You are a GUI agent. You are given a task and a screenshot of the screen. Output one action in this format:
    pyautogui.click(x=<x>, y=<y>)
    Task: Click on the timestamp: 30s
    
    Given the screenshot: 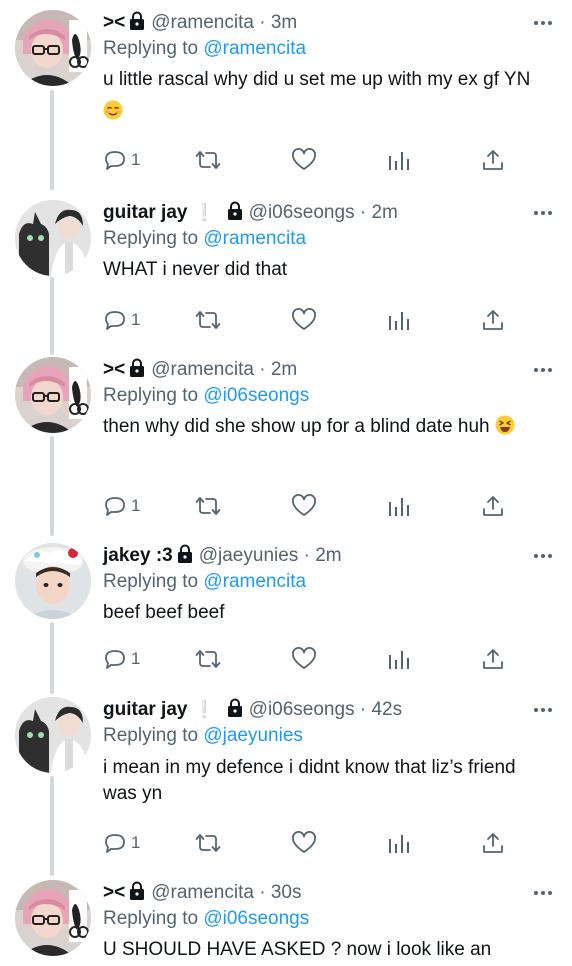 What is the action you would take?
    pyautogui.click(x=286, y=892)
    